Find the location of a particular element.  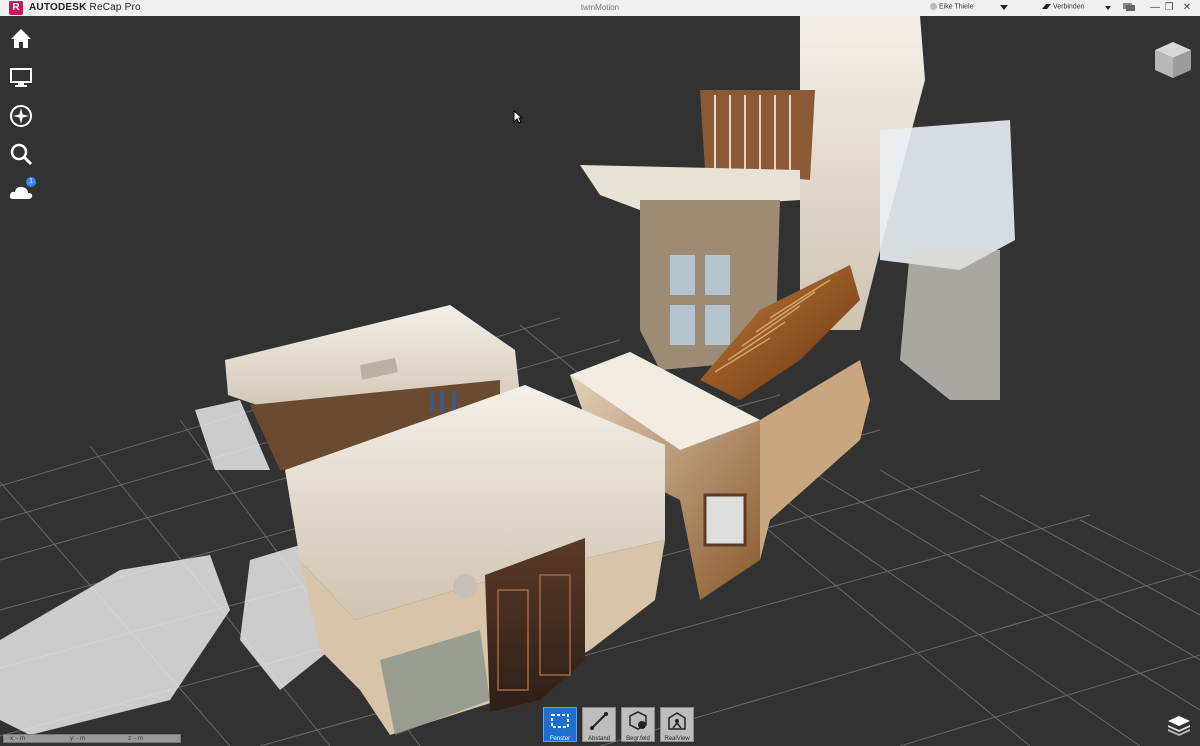

user-name: Eike Thiele is located at coordinates (956, 7).